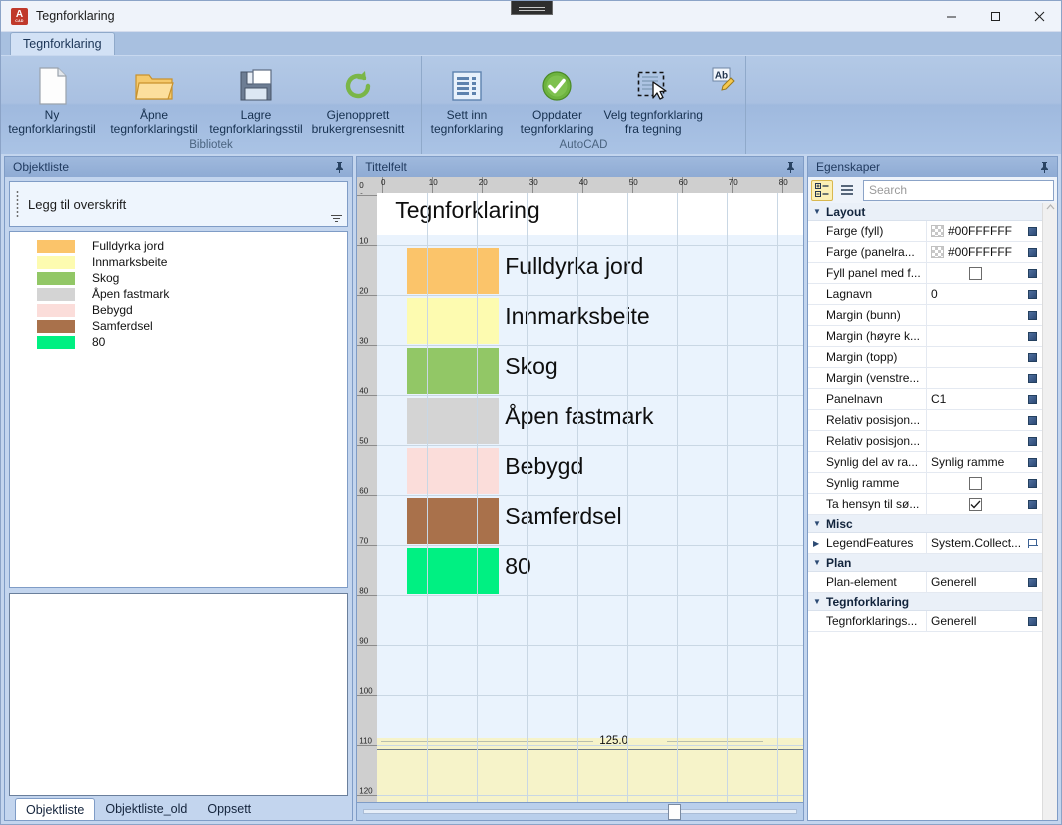 Image resolution: width=1062 pixels, height=825 pixels. Describe the element at coordinates (925, 602) in the screenshot. I see `property-category-tegnforklaring: ▼ Tegnforklaring` at that location.